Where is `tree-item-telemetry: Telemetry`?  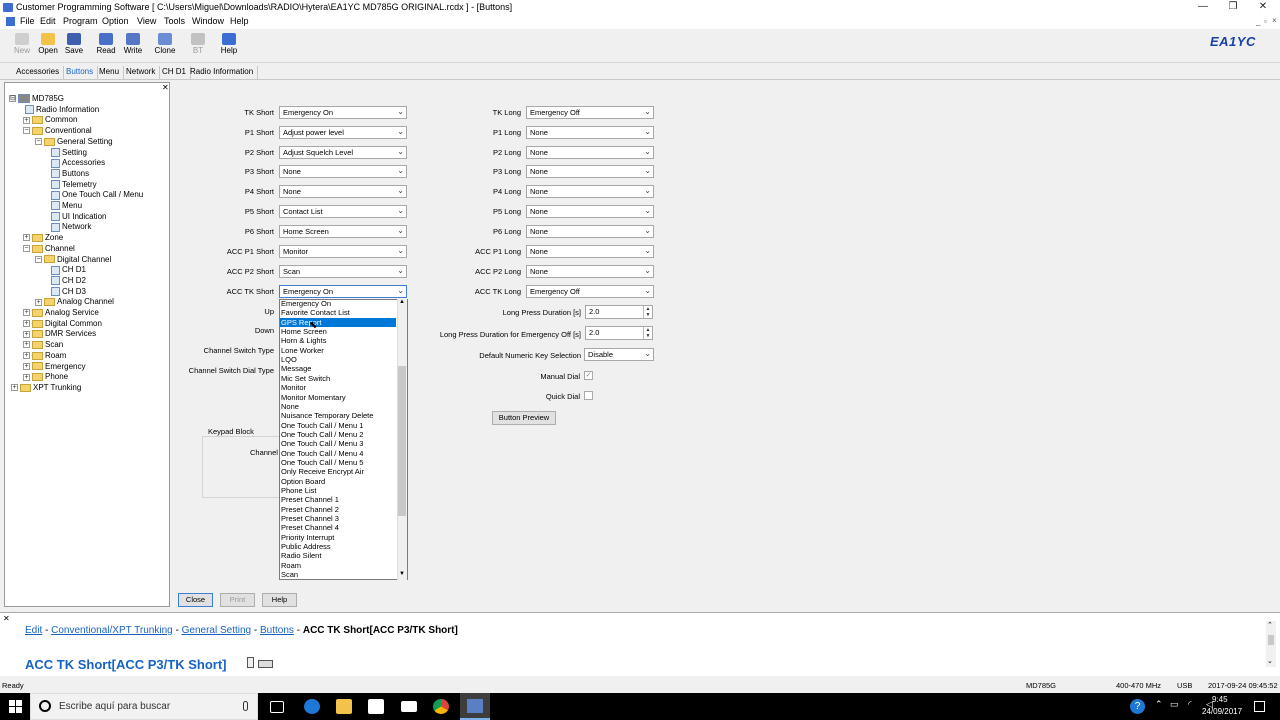
tree-item-telemetry: Telemetry is located at coordinates (73, 184).